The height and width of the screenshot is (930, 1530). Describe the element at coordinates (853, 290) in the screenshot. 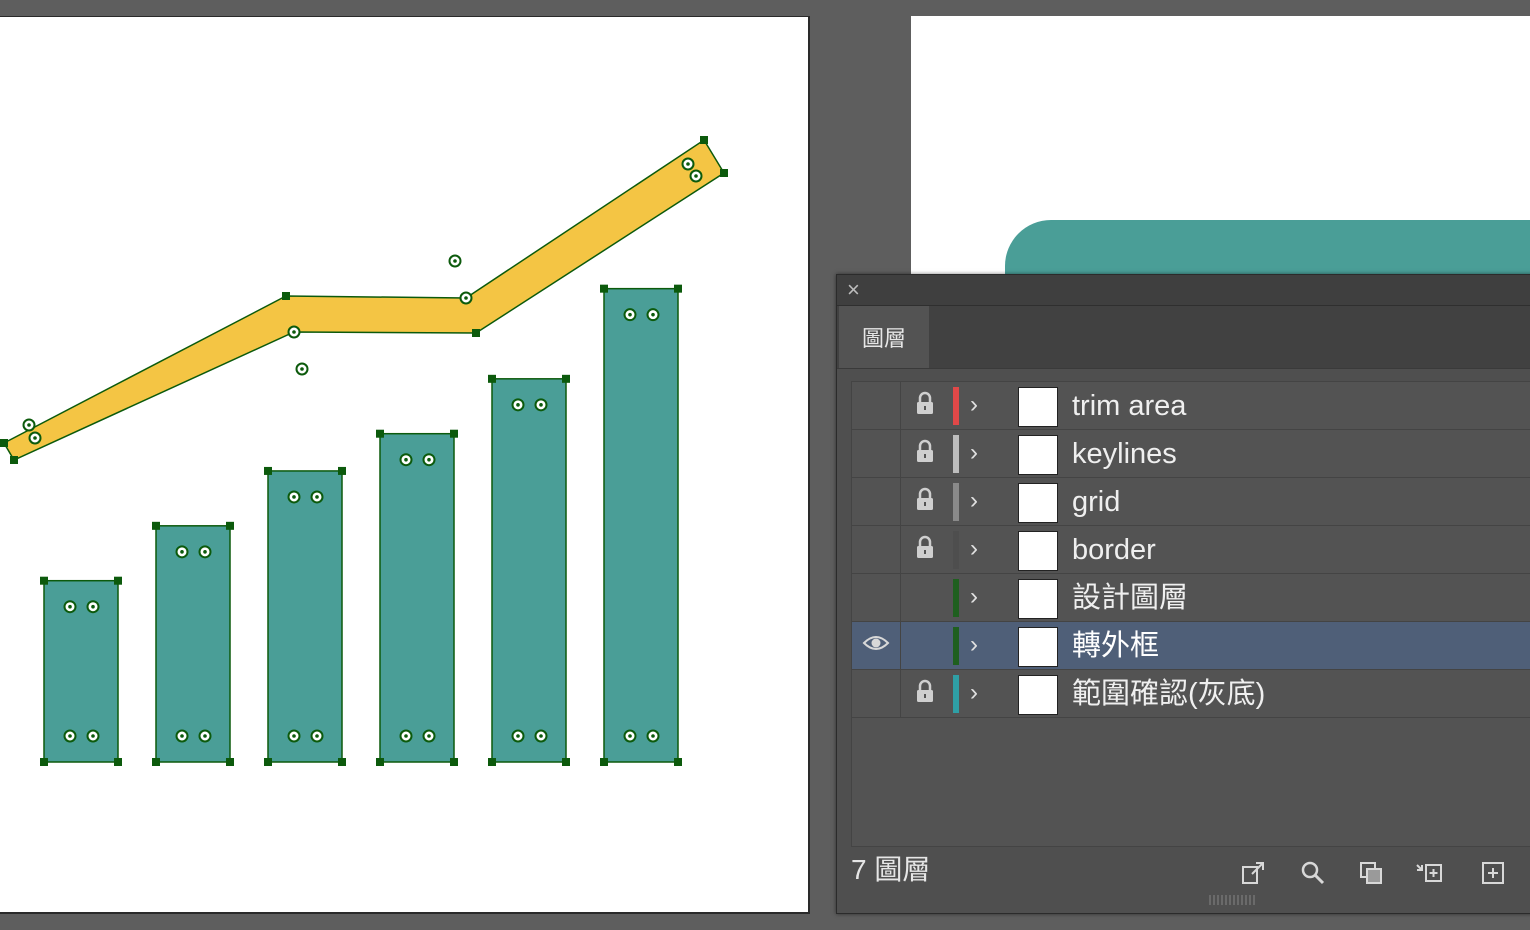

I see `close-icon: ×` at that location.